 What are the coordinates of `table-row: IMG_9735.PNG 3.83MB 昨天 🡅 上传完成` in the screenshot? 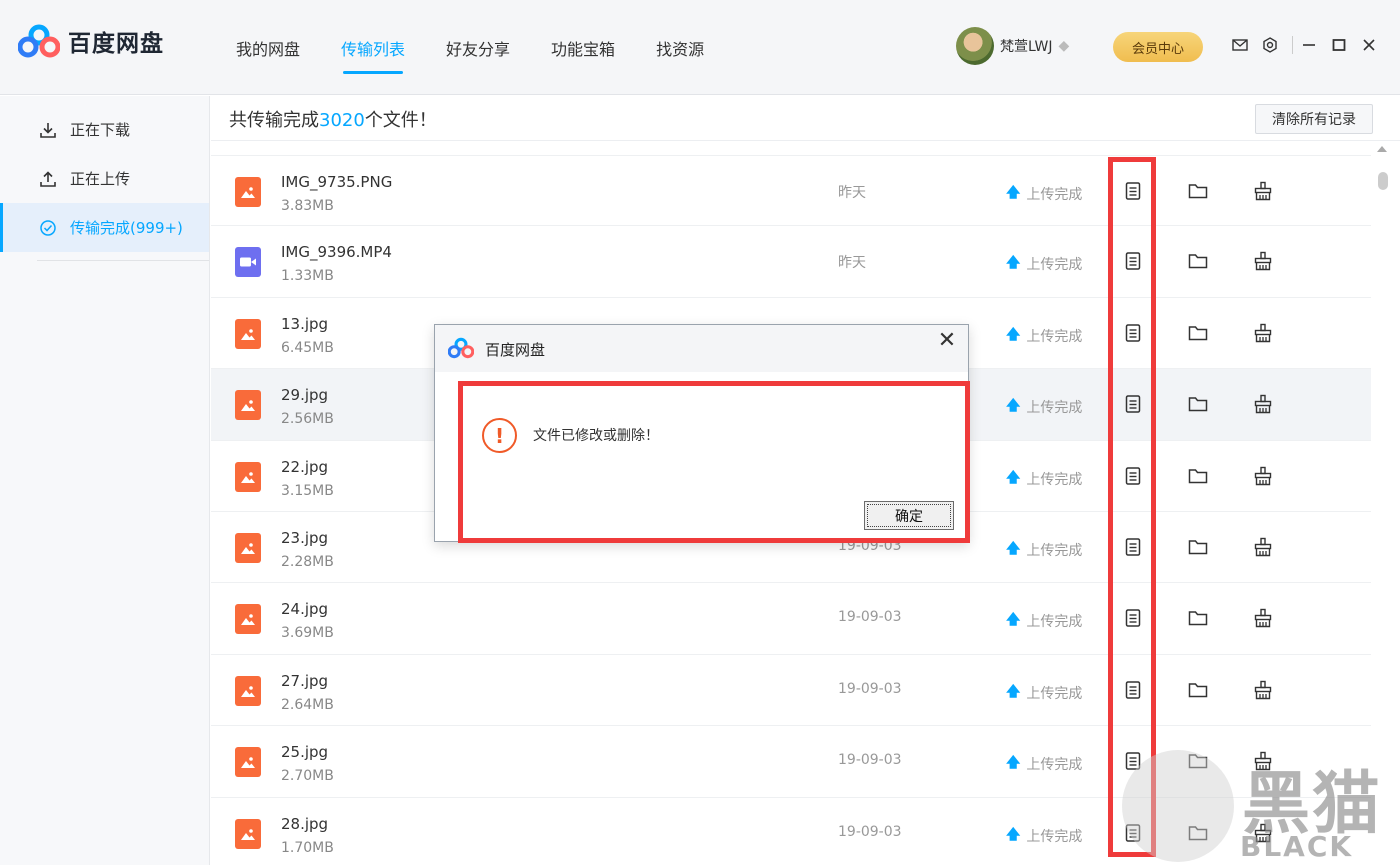 It's located at (791, 191).